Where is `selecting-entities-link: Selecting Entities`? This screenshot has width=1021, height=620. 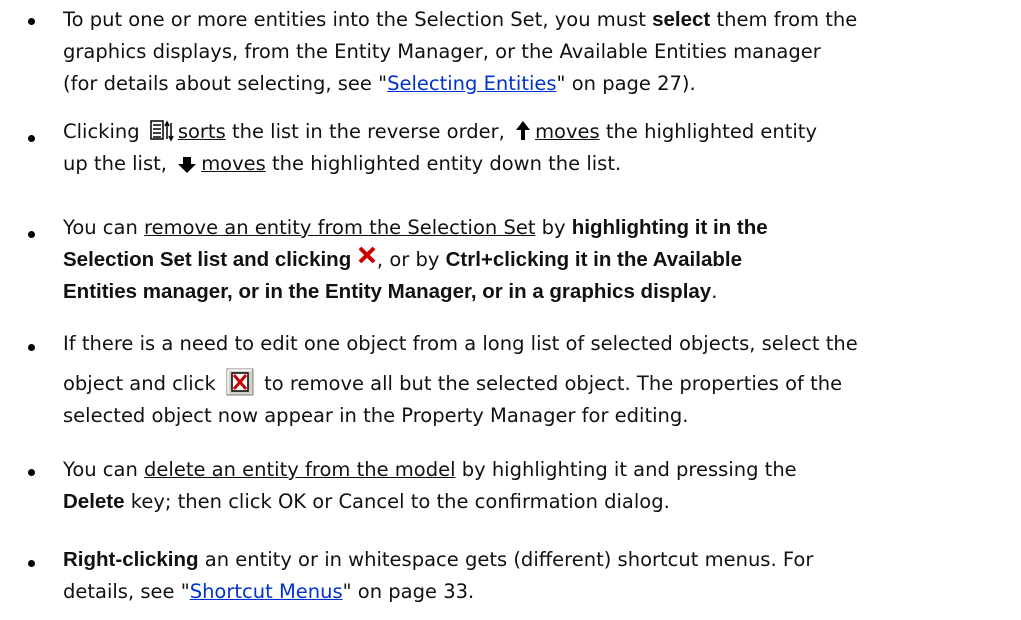 selecting-entities-link: Selecting Entities is located at coordinates (471, 83).